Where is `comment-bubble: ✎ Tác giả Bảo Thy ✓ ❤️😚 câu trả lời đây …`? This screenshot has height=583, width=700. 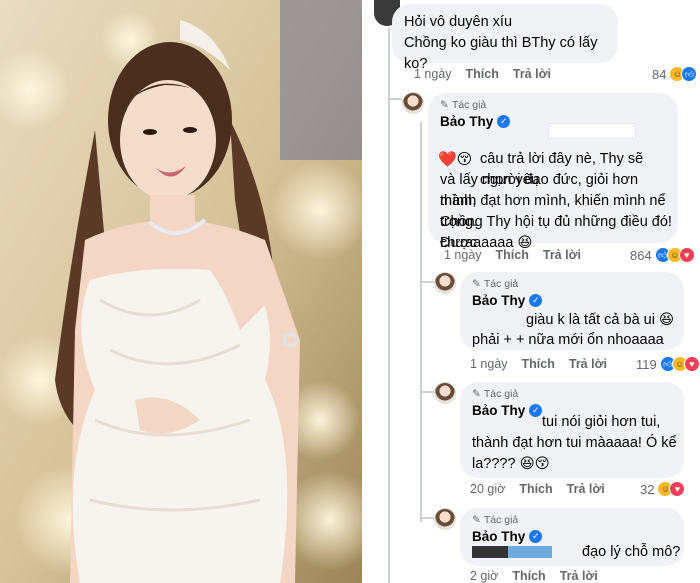 comment-bubble: ✎ Tác giả Bảo Thy ✓ ❤️😚 câu trả lời đây … is located at coordinates (553, 172).